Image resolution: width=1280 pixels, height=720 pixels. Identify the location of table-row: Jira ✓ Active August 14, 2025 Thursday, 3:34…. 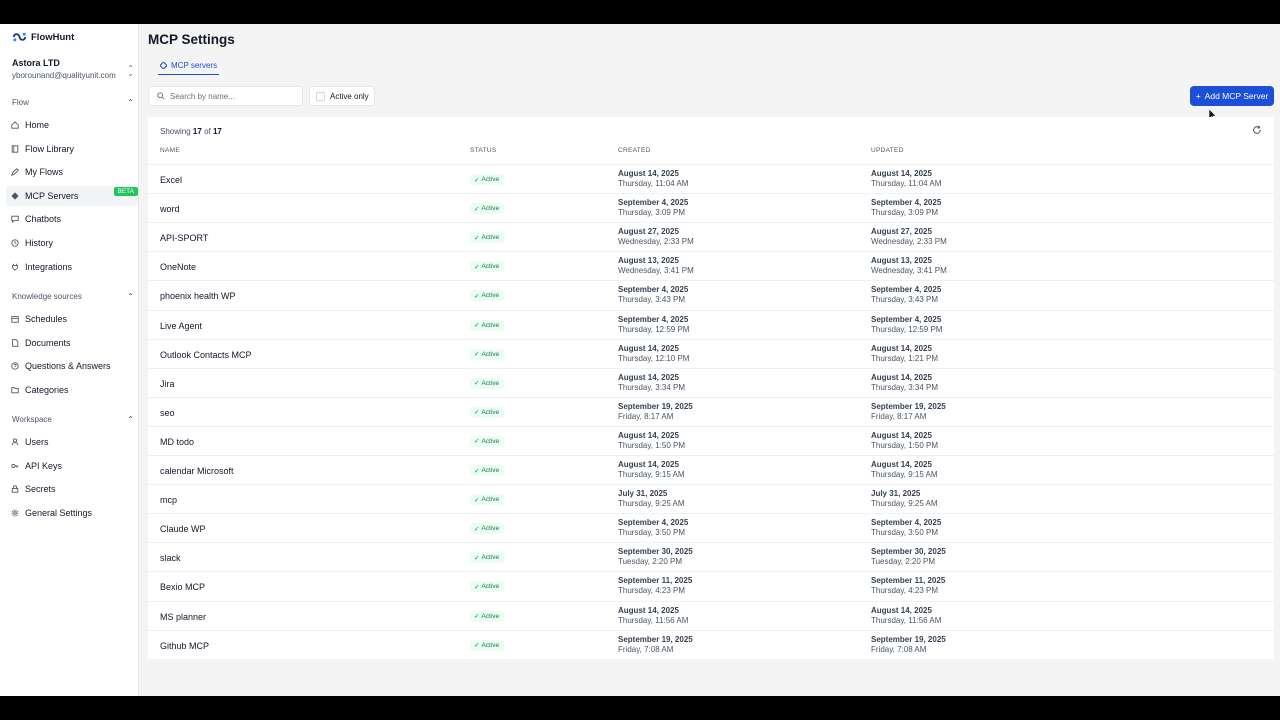
(711, 382).